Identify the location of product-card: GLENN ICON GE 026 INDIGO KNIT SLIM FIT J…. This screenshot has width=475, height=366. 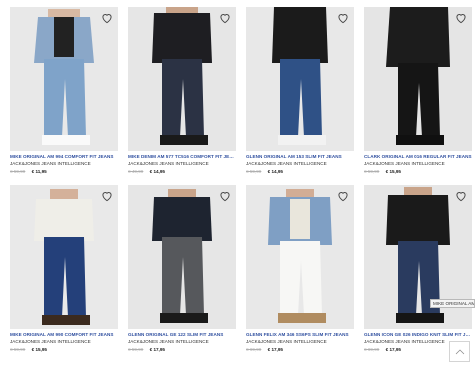
(418, 269).